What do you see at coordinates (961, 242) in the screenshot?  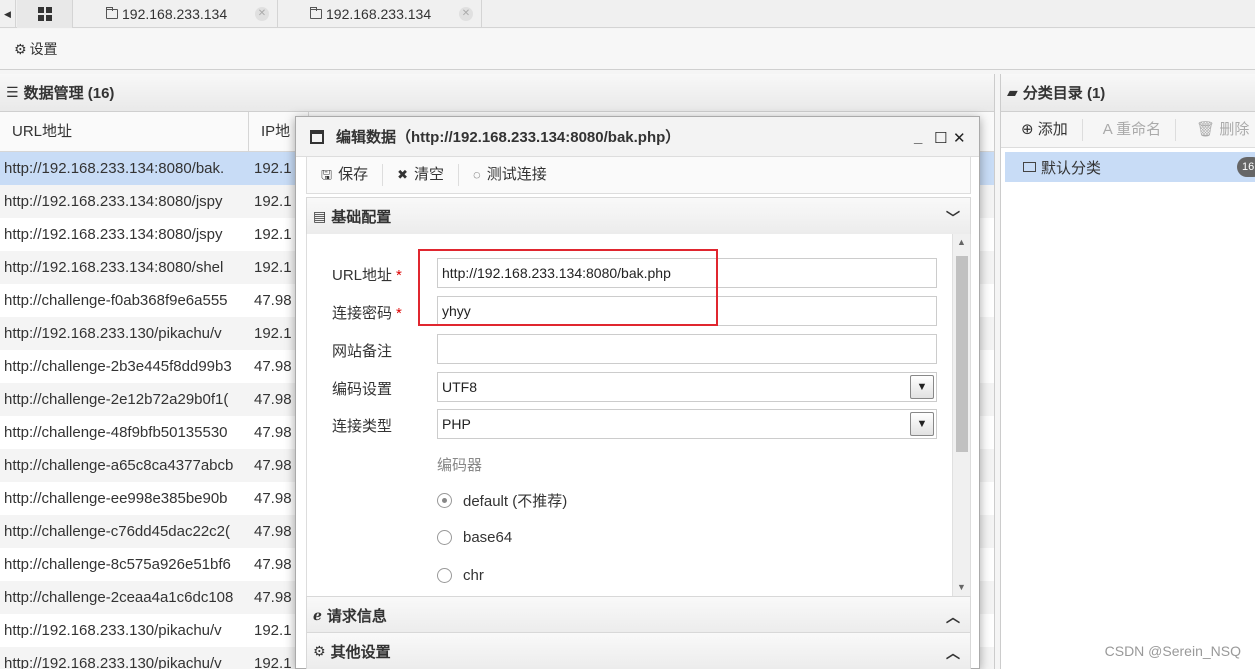 I see `scroll-up-icon: ▲` at bounding box center [961, 242].